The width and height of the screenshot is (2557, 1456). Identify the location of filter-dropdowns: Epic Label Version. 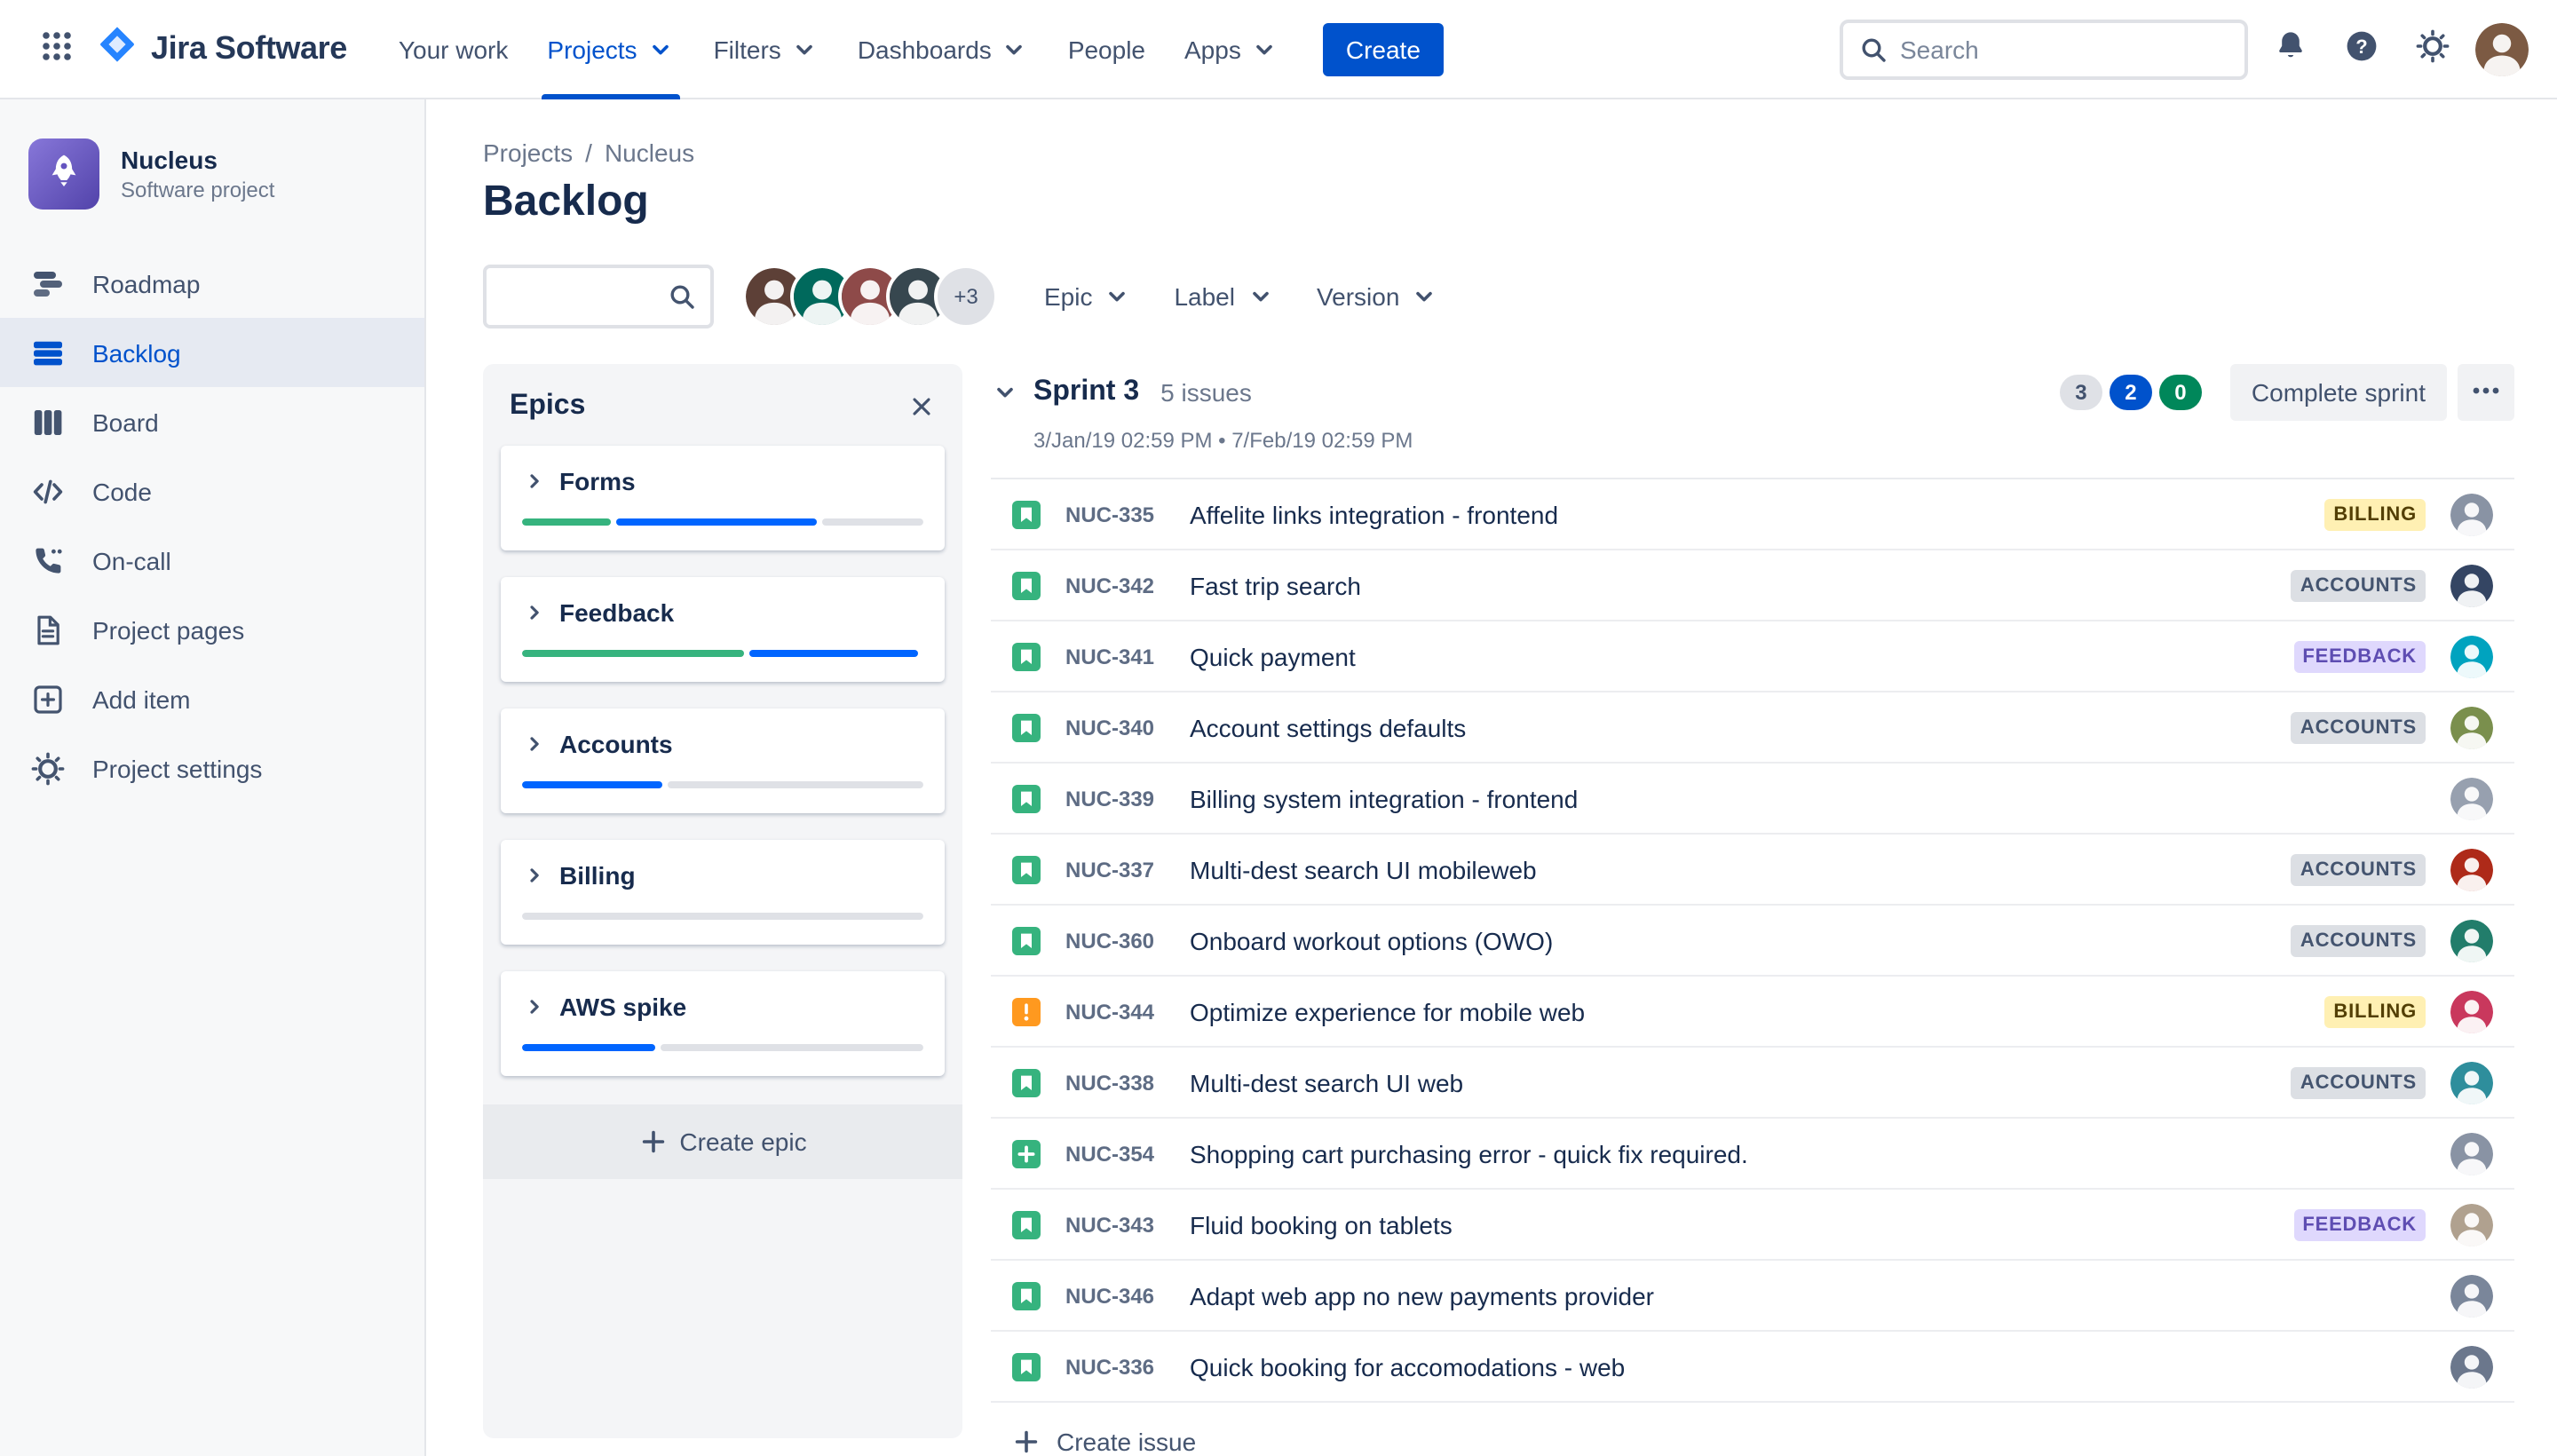
(1241, 296).